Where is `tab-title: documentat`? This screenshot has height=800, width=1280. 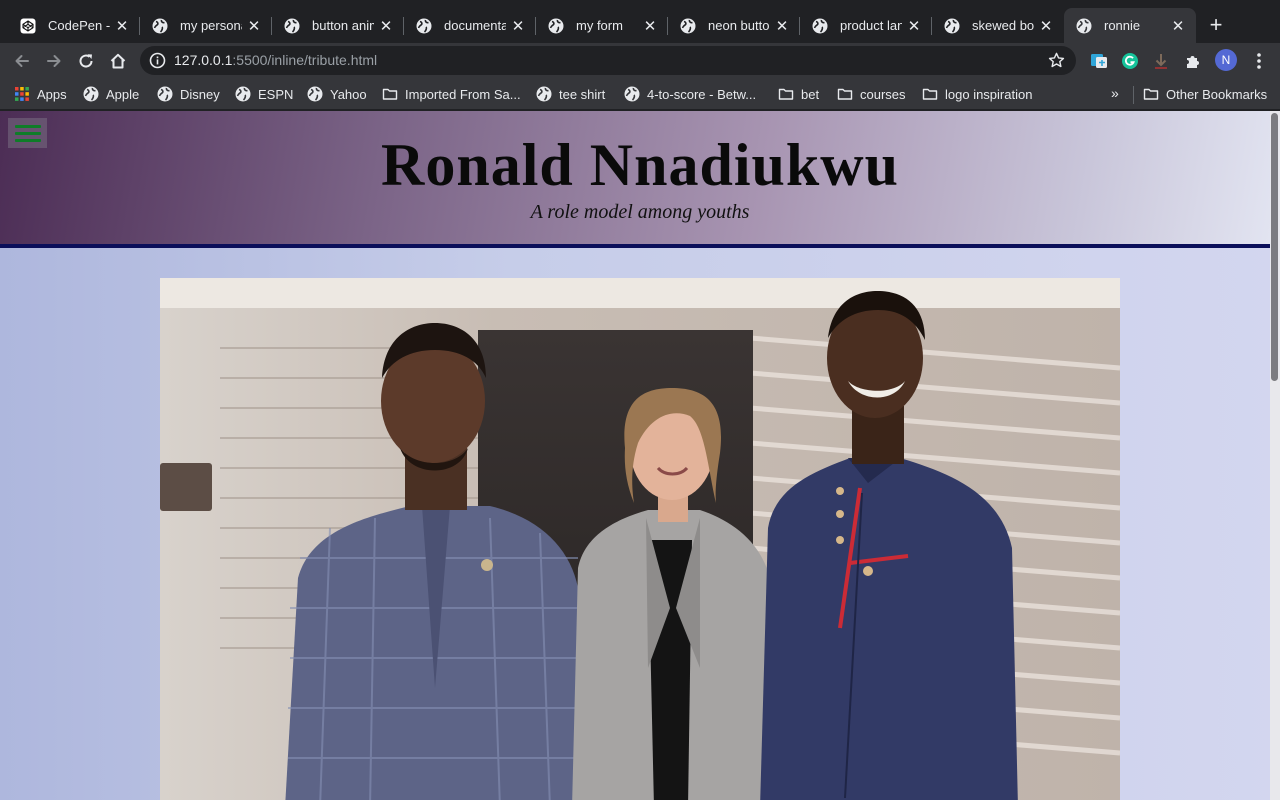
tab-title: documentat is located at coordinates (475, 25).